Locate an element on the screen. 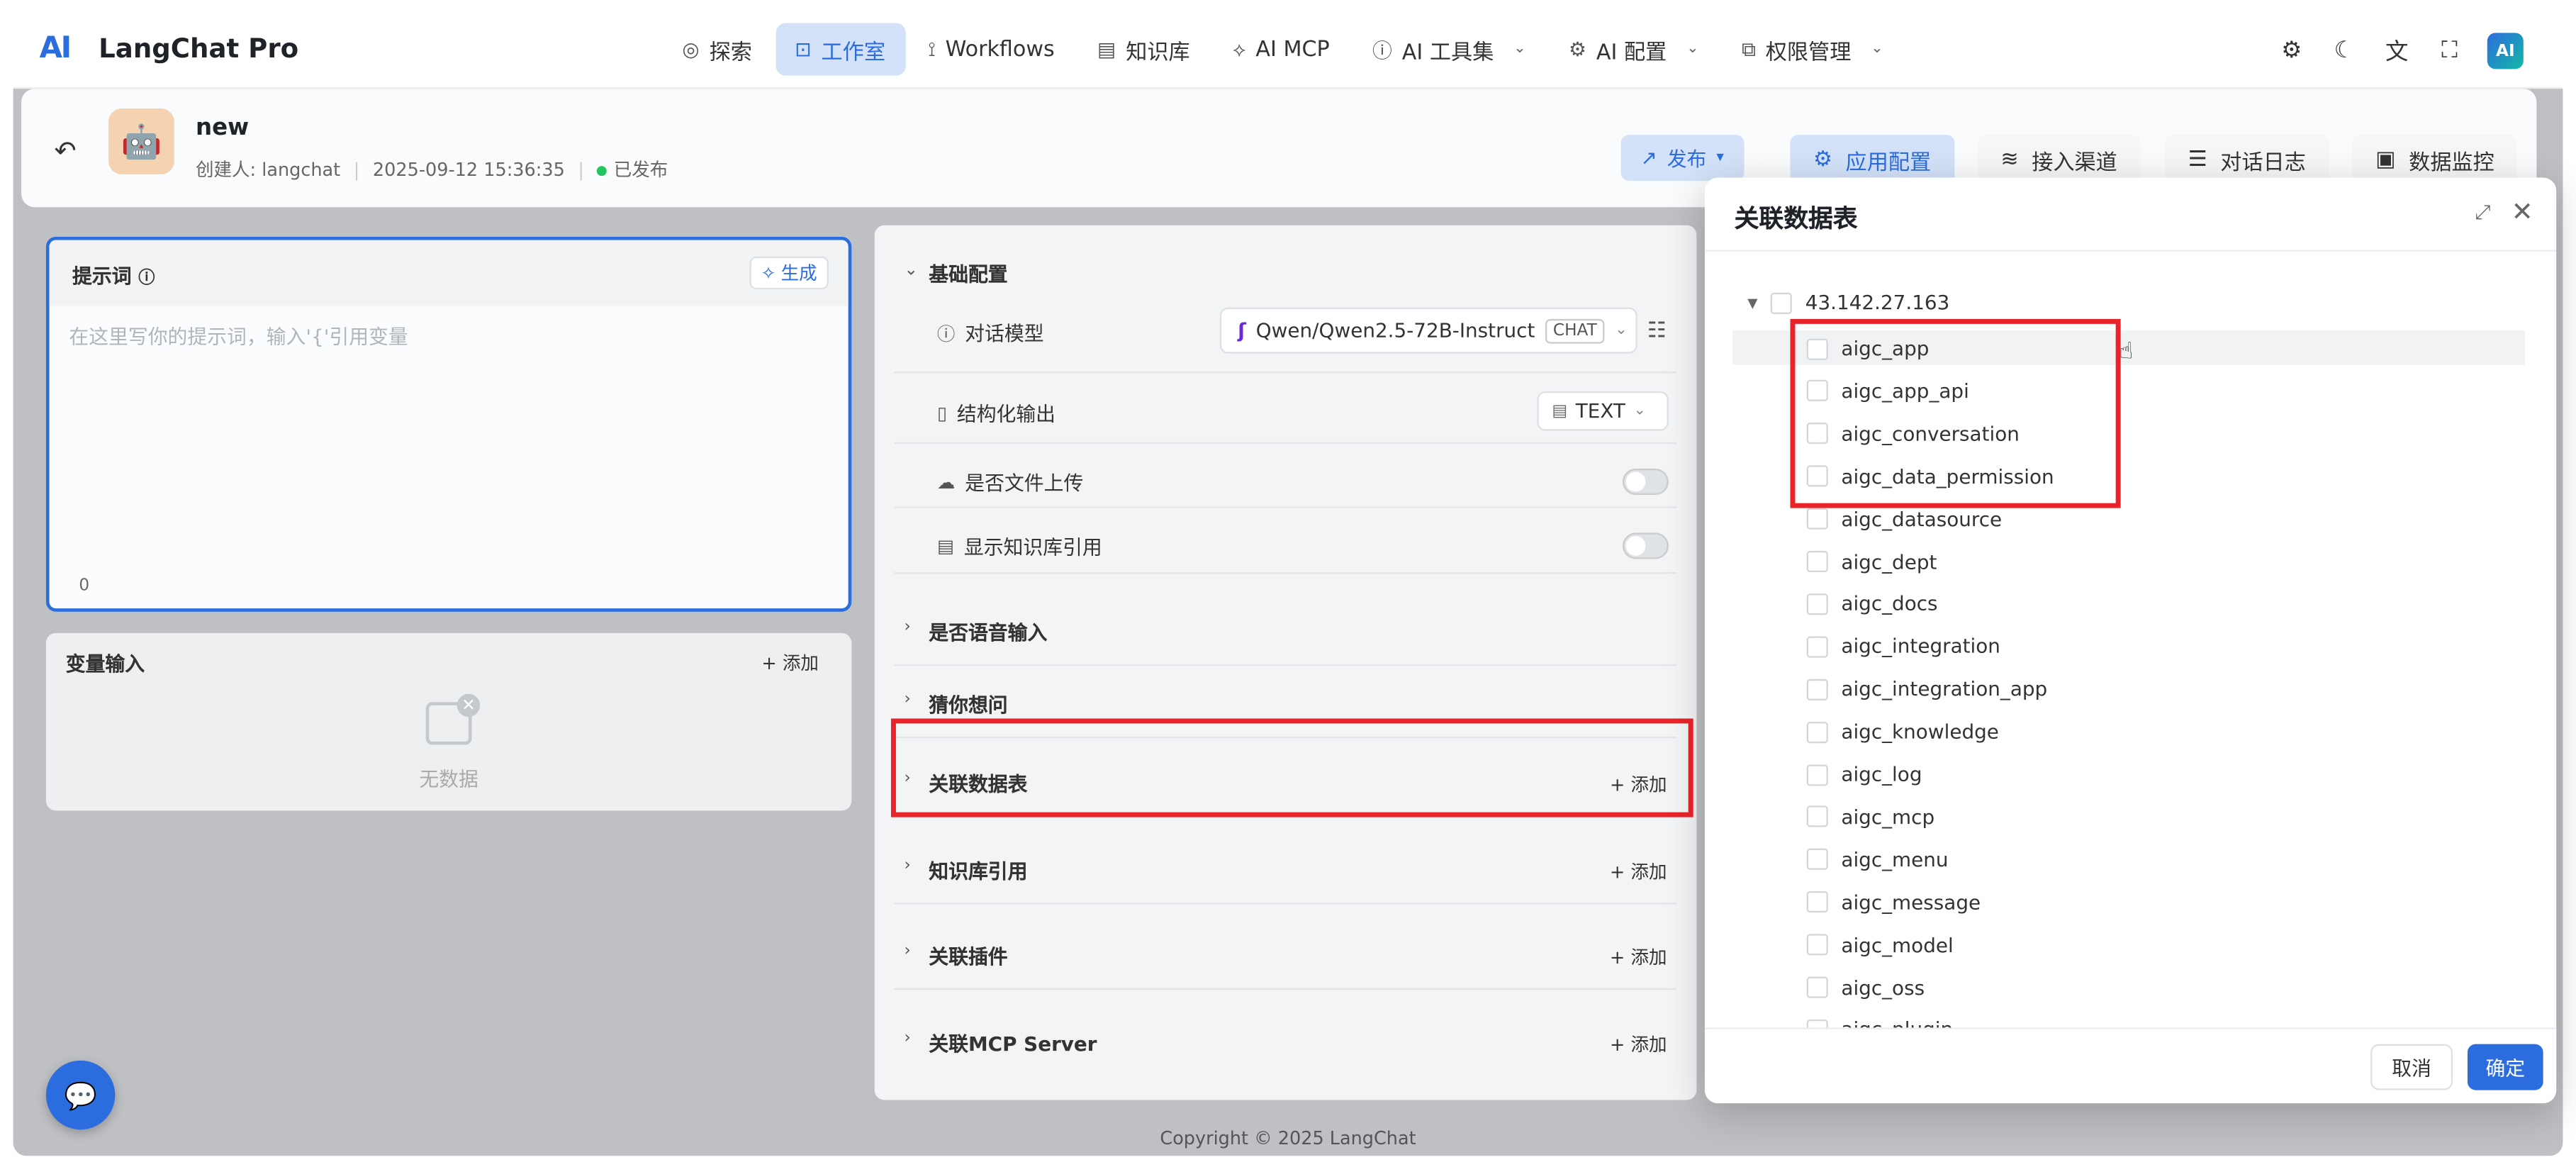  table-item: aigc_menu is located at coordinates (1877, 859).